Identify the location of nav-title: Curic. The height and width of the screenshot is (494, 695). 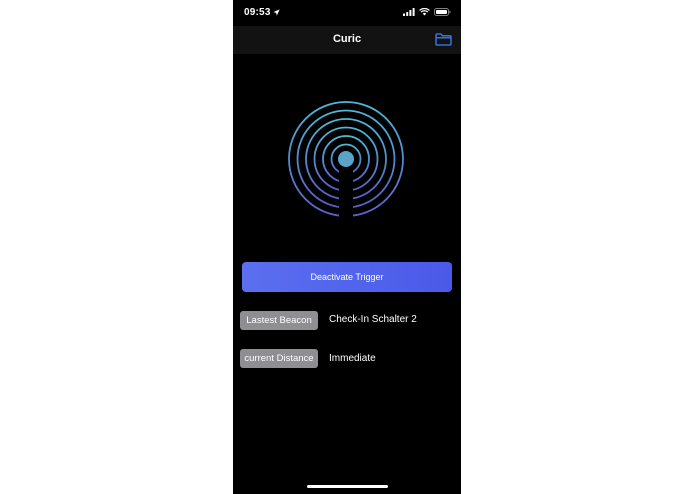
(347, 39).